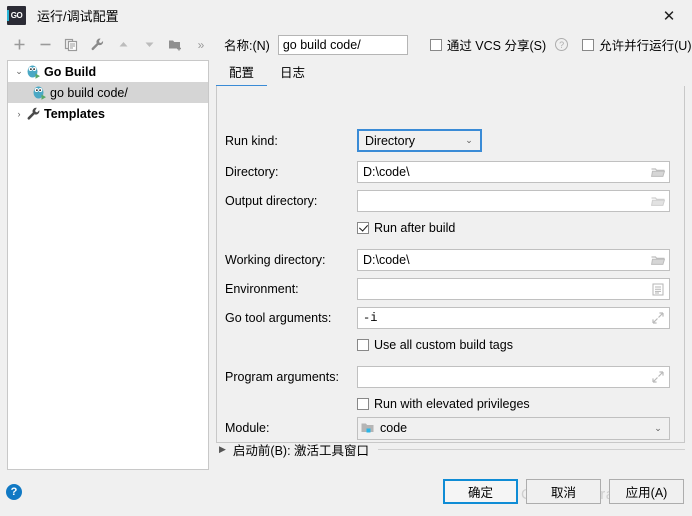 The width and height of the screenshot is (692, 516). What do you see at coordinates (74, 113) in the screenshot?
I see `tree-item-label: Templates` at bounding box center [74, 113].